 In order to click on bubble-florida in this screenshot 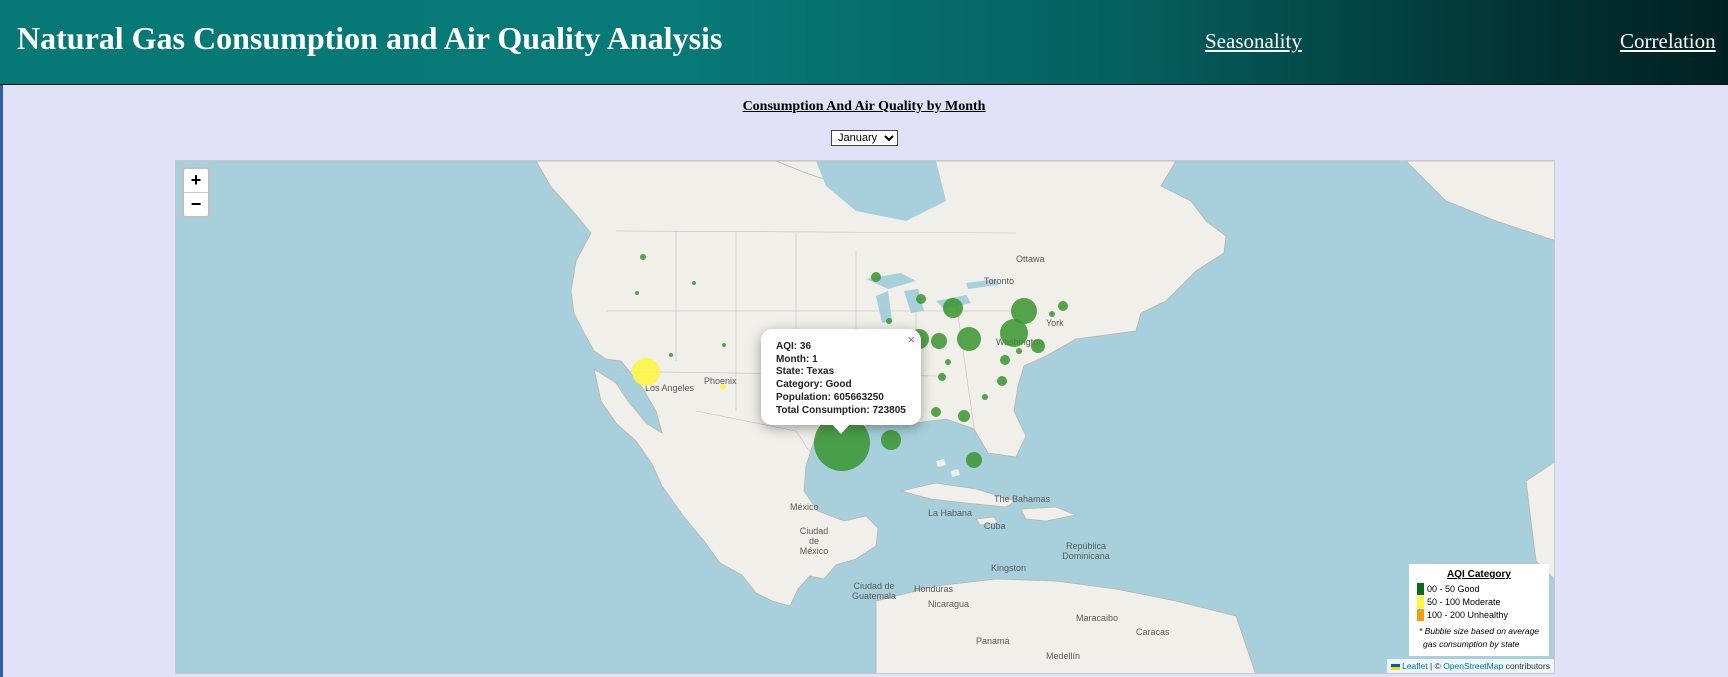, I will do `click(974, 460)`.